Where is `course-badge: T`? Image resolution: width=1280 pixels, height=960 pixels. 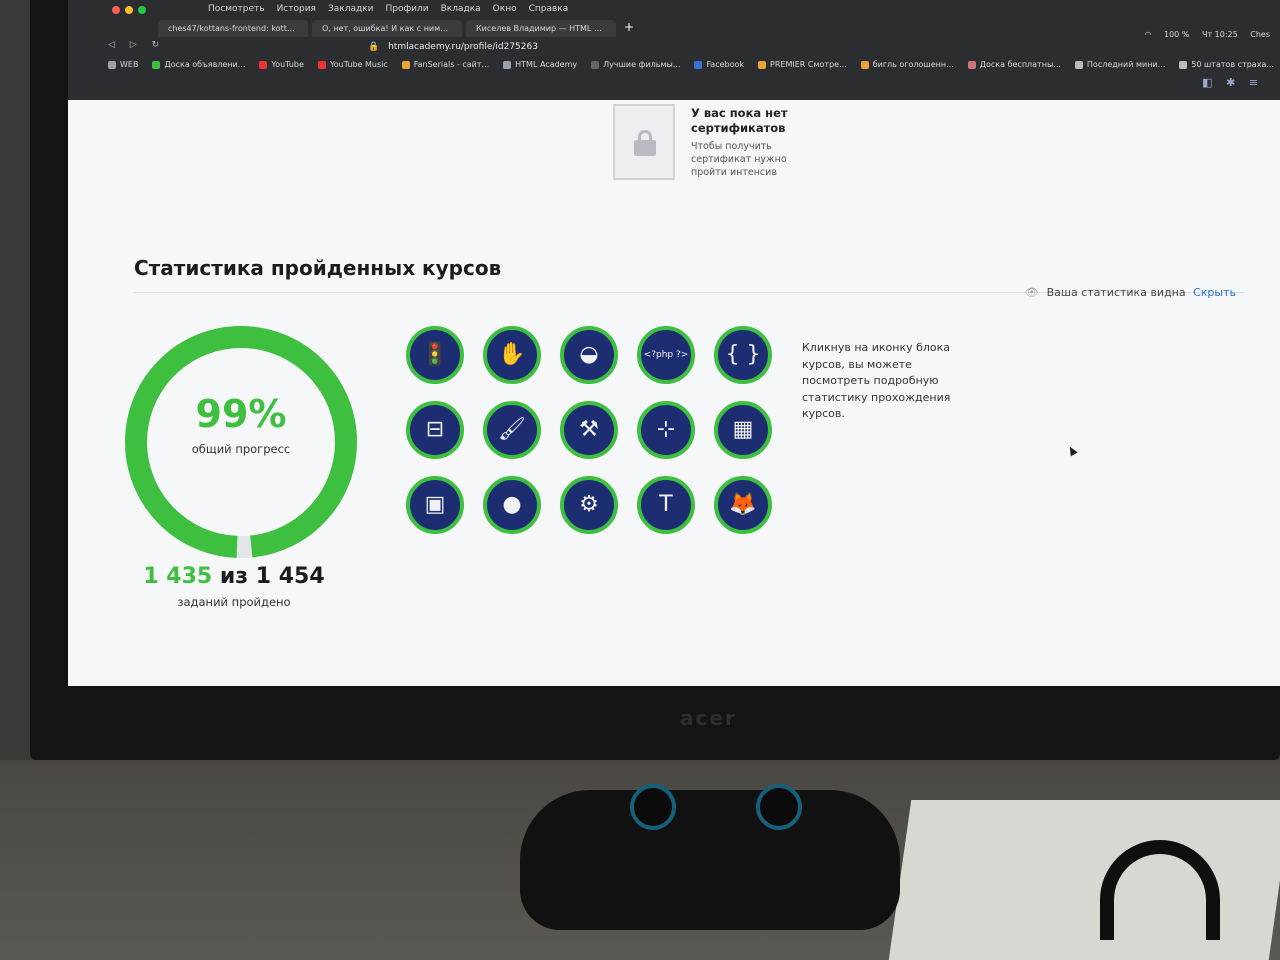 course-badge: T is located at coordinates (666, 505).